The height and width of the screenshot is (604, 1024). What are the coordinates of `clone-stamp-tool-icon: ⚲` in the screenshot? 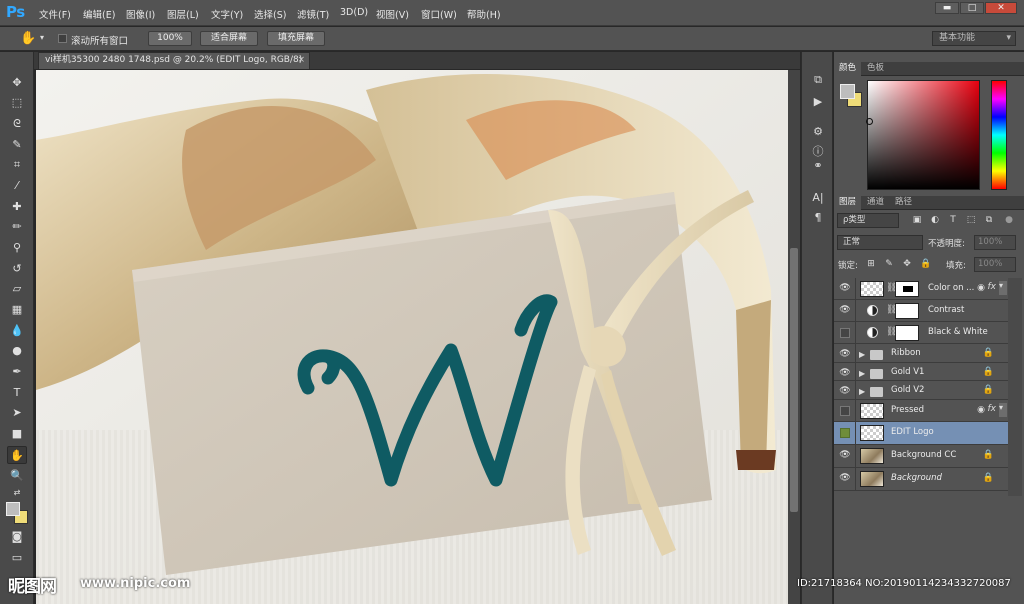 It's located at (17, 248).